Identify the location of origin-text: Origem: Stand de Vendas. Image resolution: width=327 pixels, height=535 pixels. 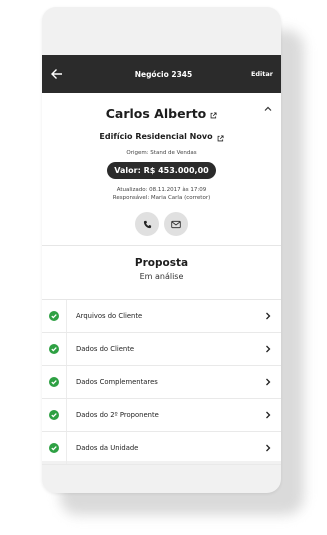
(161, 153).